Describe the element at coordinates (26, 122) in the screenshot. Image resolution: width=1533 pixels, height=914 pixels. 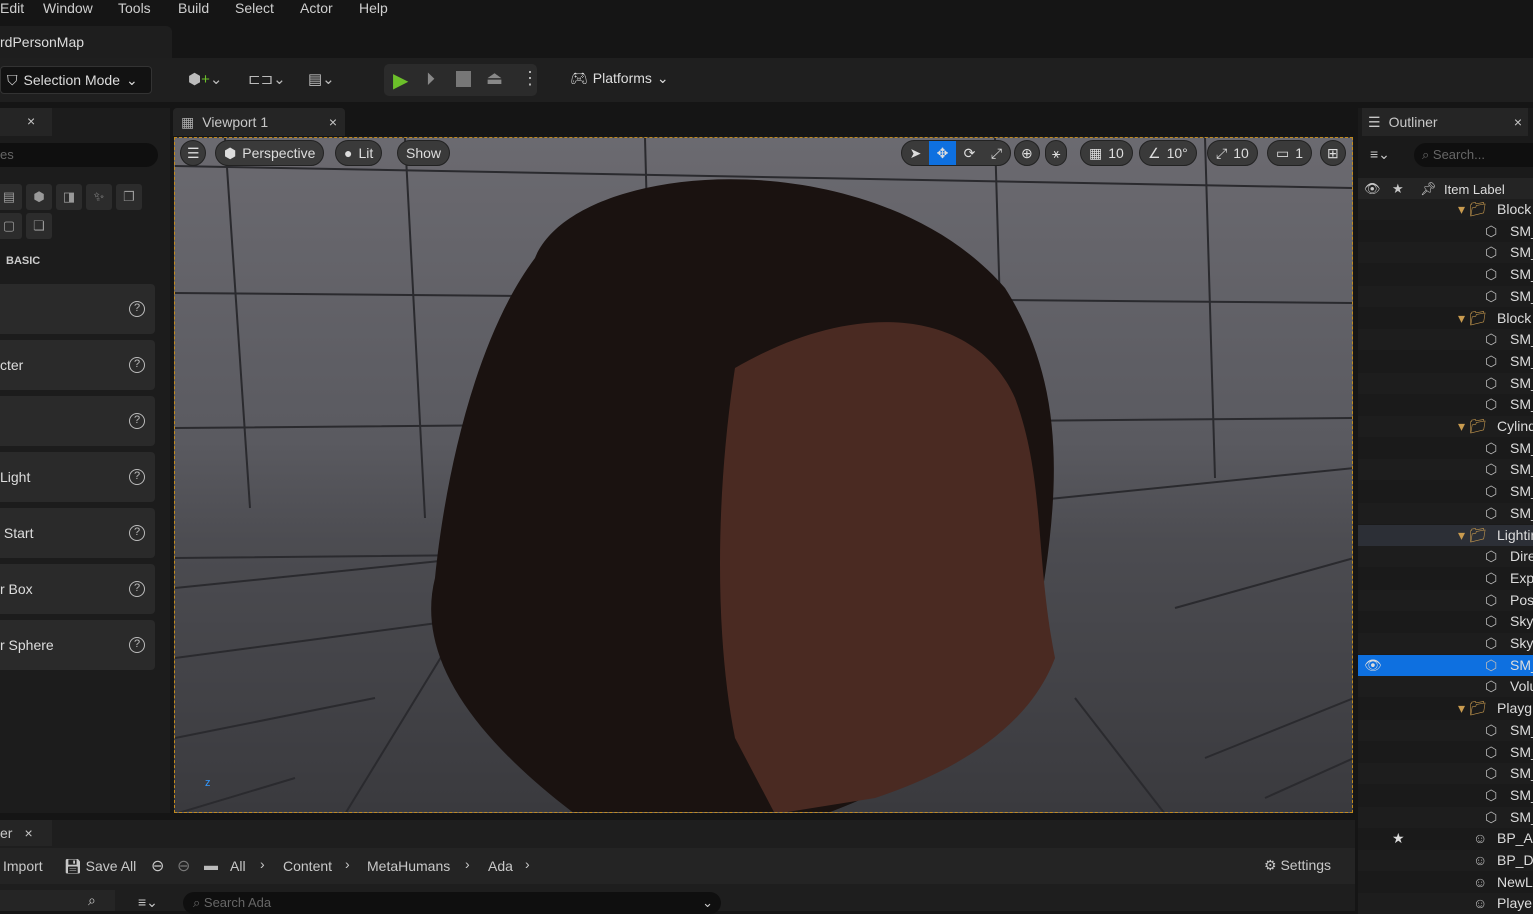
I see `place-actors-tab: ×` at that location.